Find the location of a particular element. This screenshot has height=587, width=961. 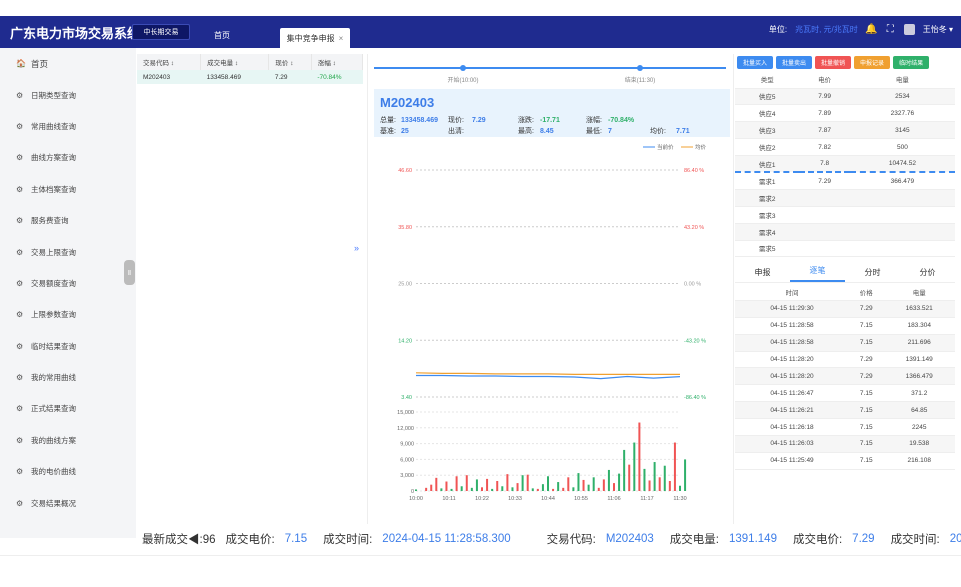

detail-tab-1: 逐笔 is located at coordinates (817, 274).